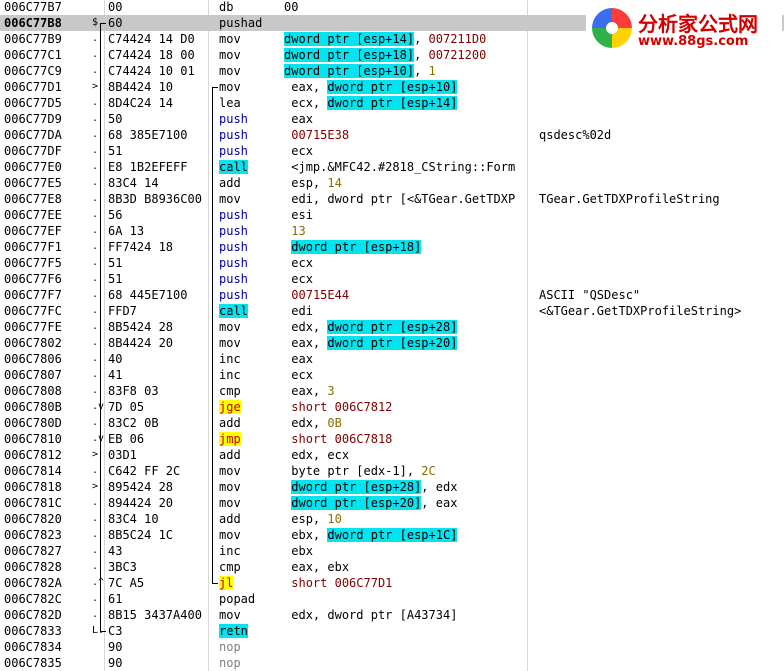 Image resolution: width=784 pixels, height=671 pixels. What do you see at coordinates (33, 439) in the screenshot?
I see `address-cell: 006C7810` at bounding box center [33, 439].